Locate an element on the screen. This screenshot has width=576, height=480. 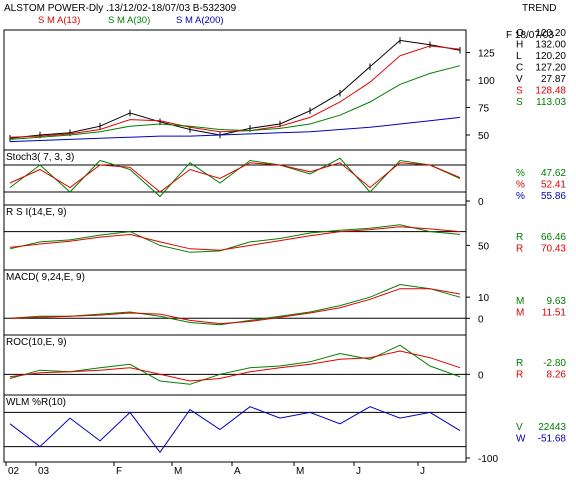
wlm-stat-label: W is located at coordinates (521, 439).